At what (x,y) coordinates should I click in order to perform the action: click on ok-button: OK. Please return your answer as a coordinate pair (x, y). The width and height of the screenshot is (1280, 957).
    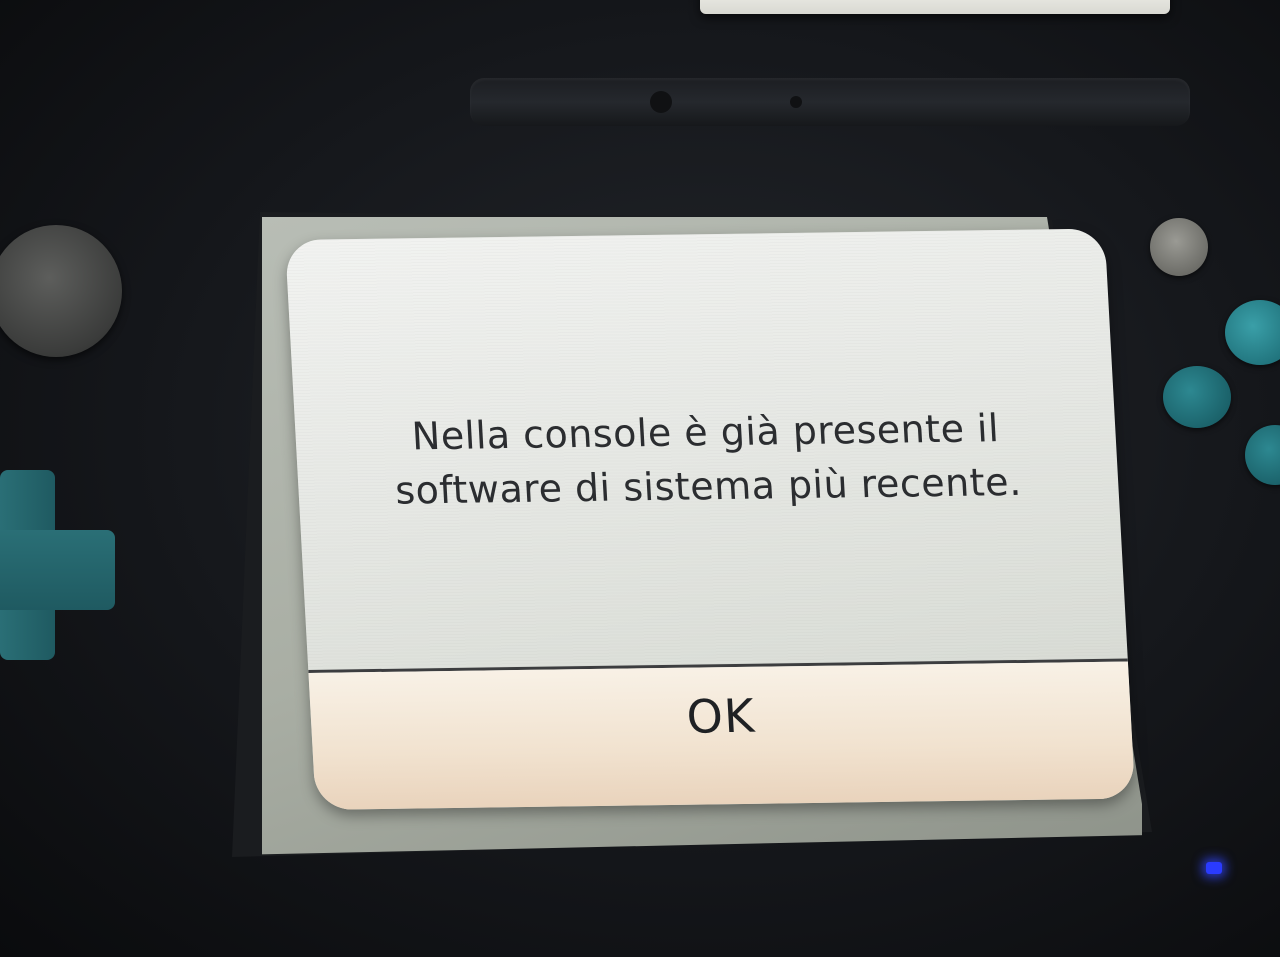
    Looking at the image, I should click on (722, 735).